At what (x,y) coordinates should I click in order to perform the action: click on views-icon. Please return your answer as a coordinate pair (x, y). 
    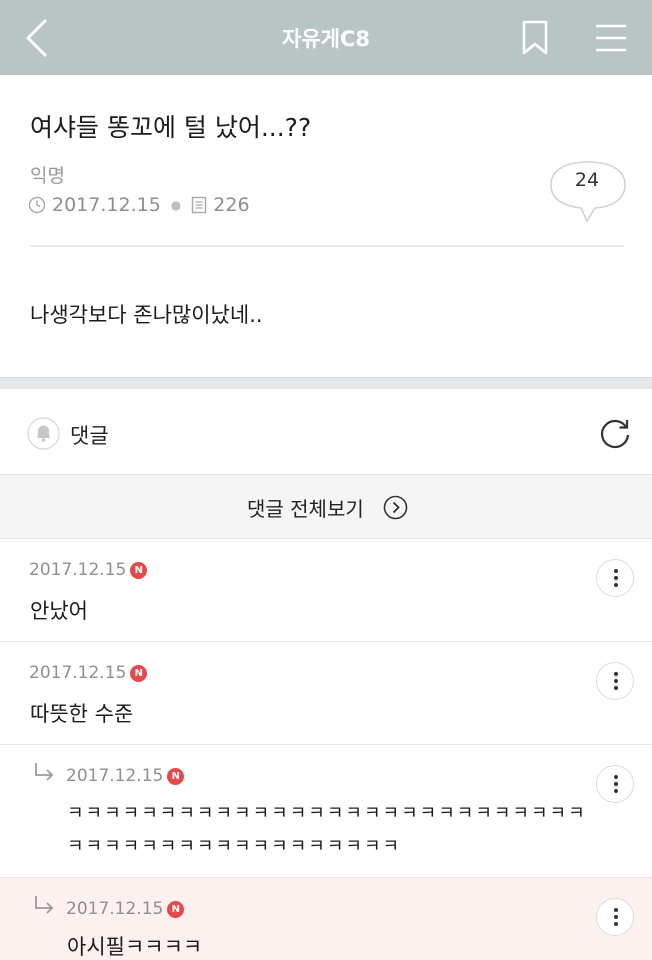
    Looking at the image, I should click on (199, 205).